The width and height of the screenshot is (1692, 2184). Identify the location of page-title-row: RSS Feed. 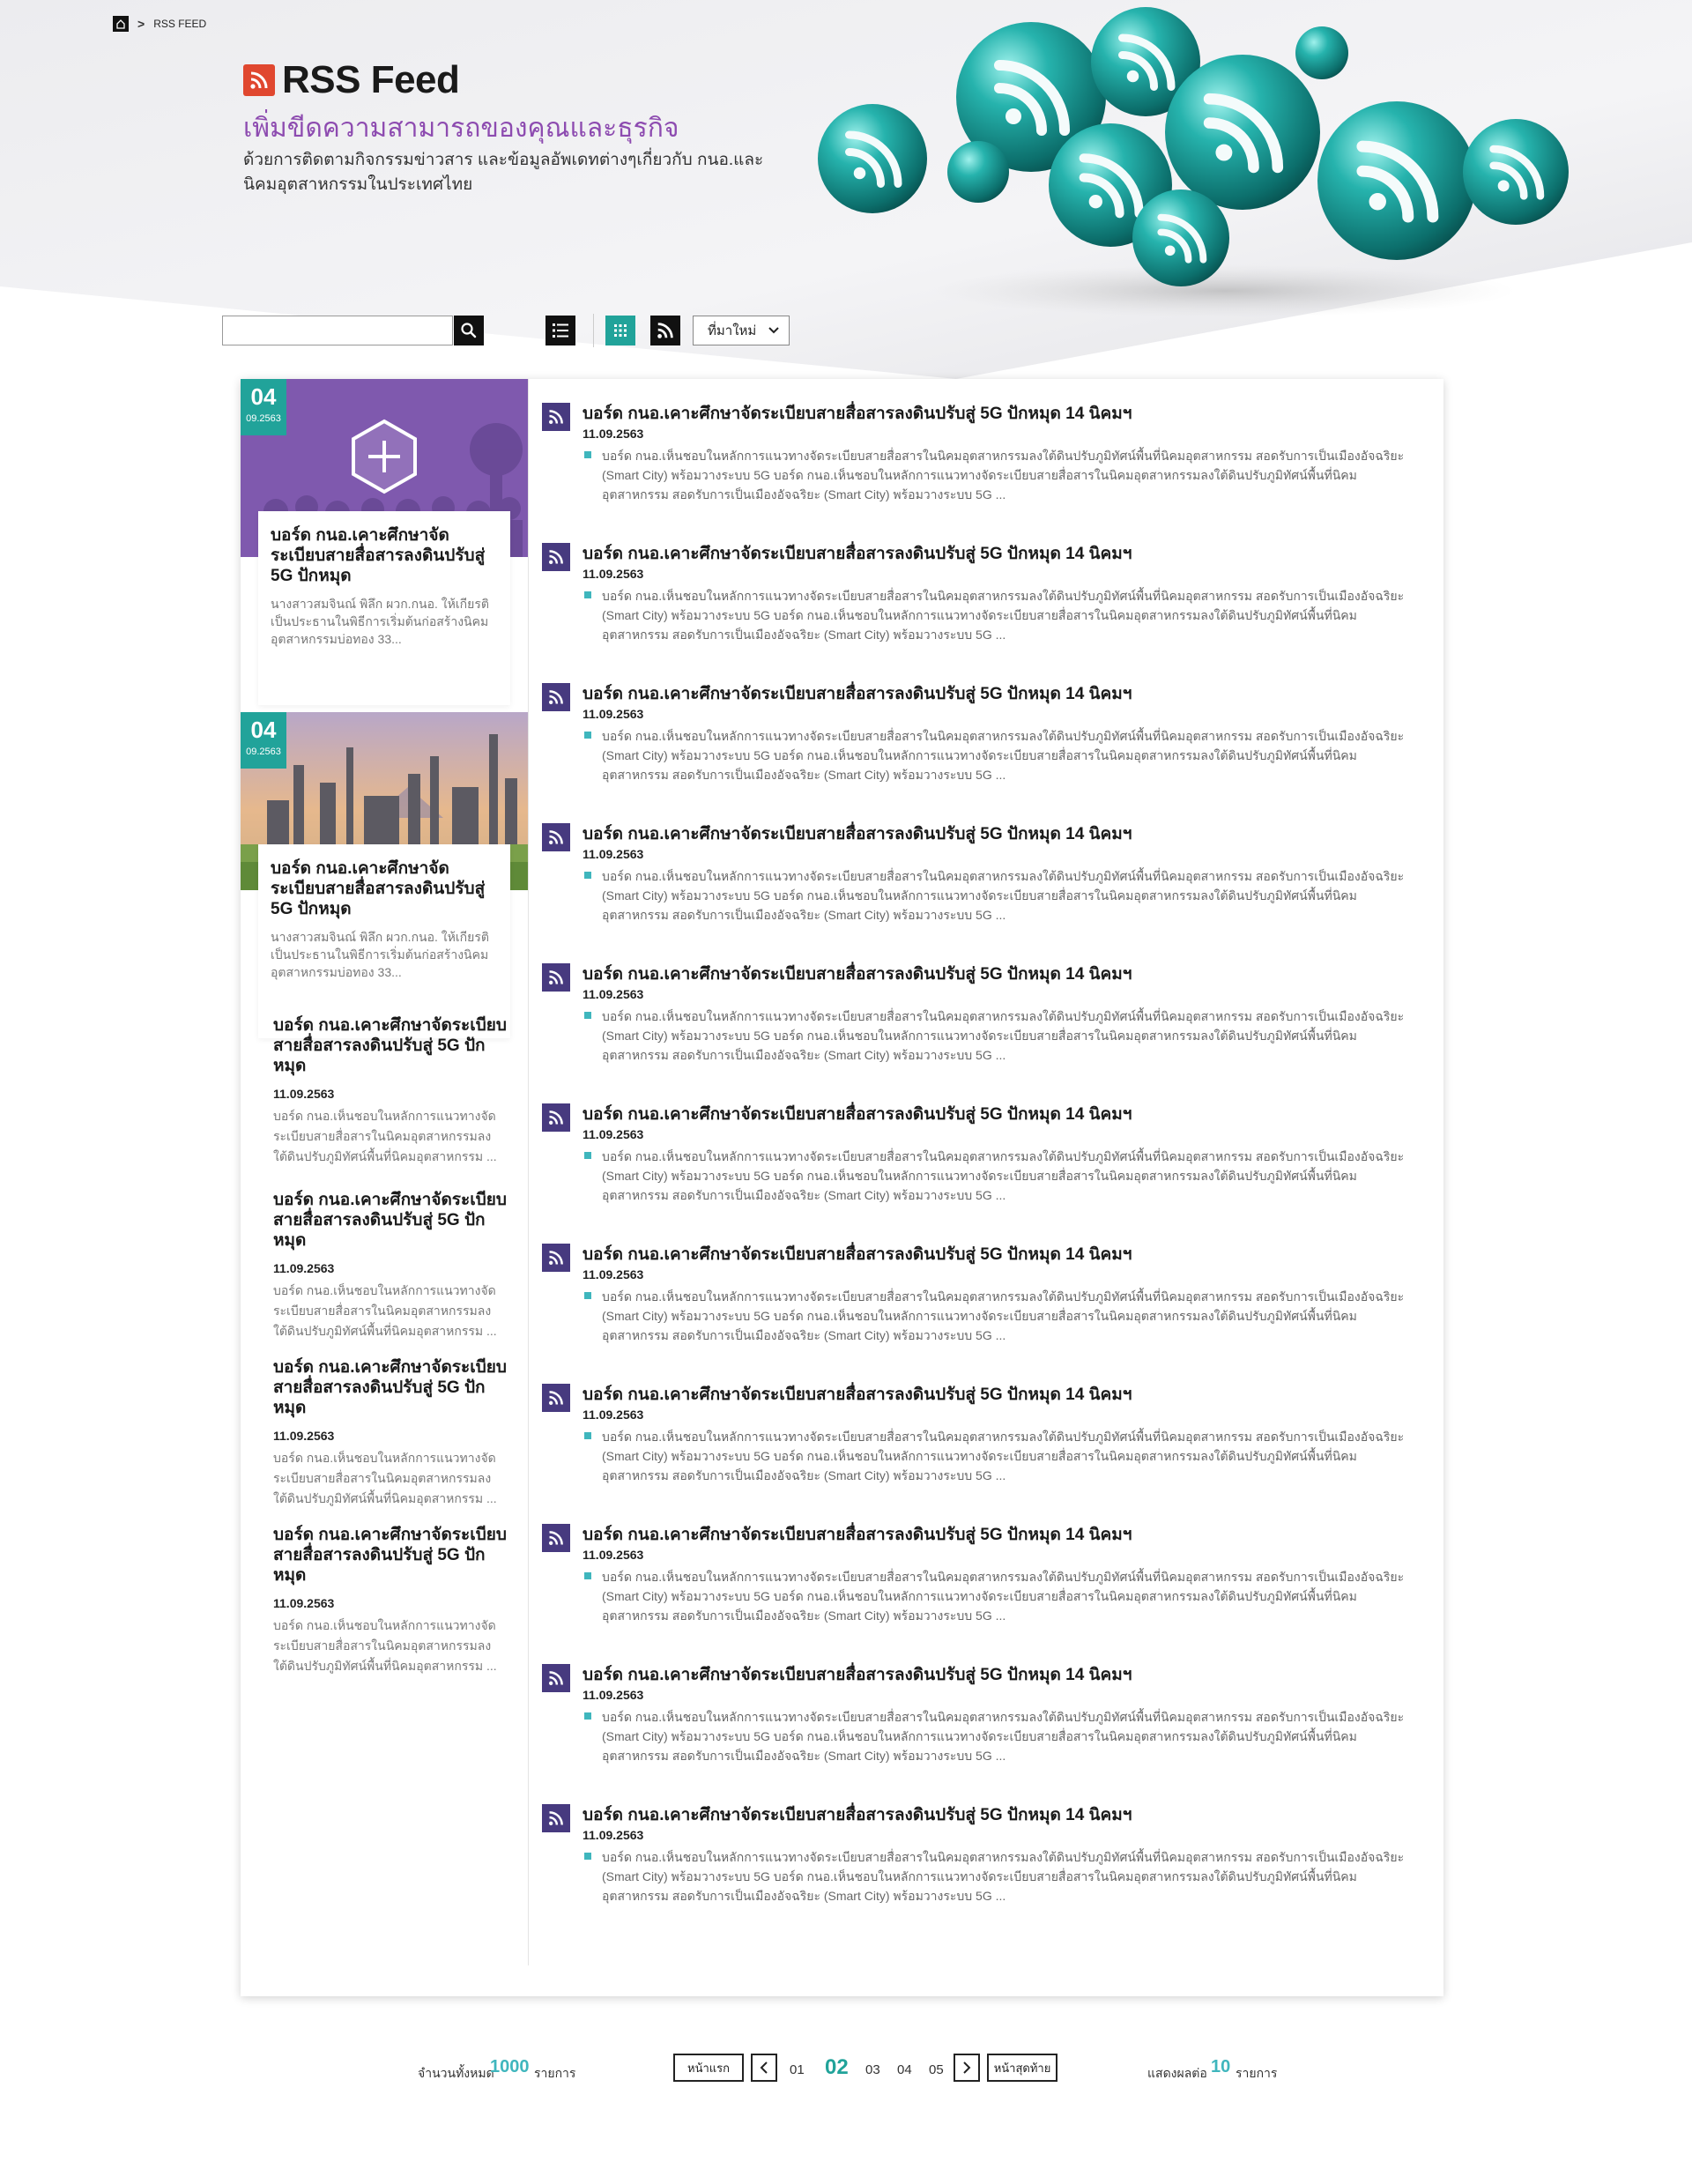
(351, 80).